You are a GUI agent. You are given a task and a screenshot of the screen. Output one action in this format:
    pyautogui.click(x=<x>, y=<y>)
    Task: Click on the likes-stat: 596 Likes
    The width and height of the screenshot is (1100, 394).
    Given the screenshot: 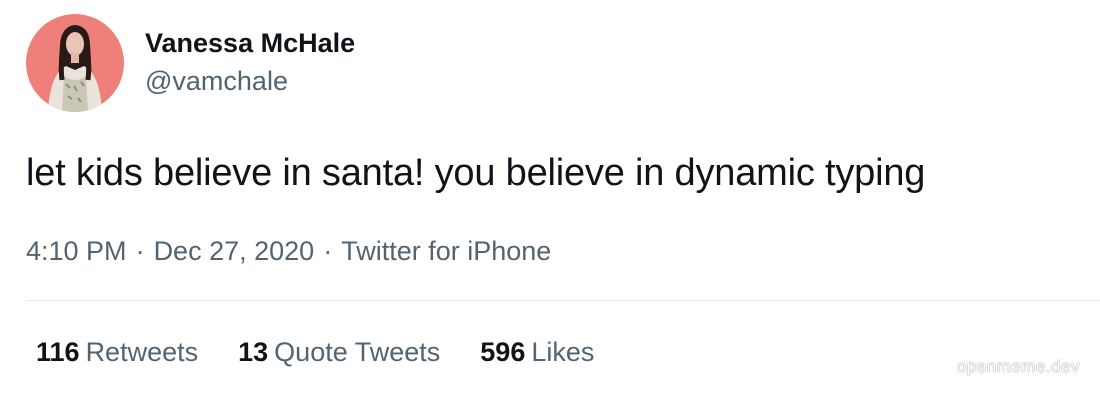 What is the action you would take?
    pyautogui.click(x=537, y=352)
    